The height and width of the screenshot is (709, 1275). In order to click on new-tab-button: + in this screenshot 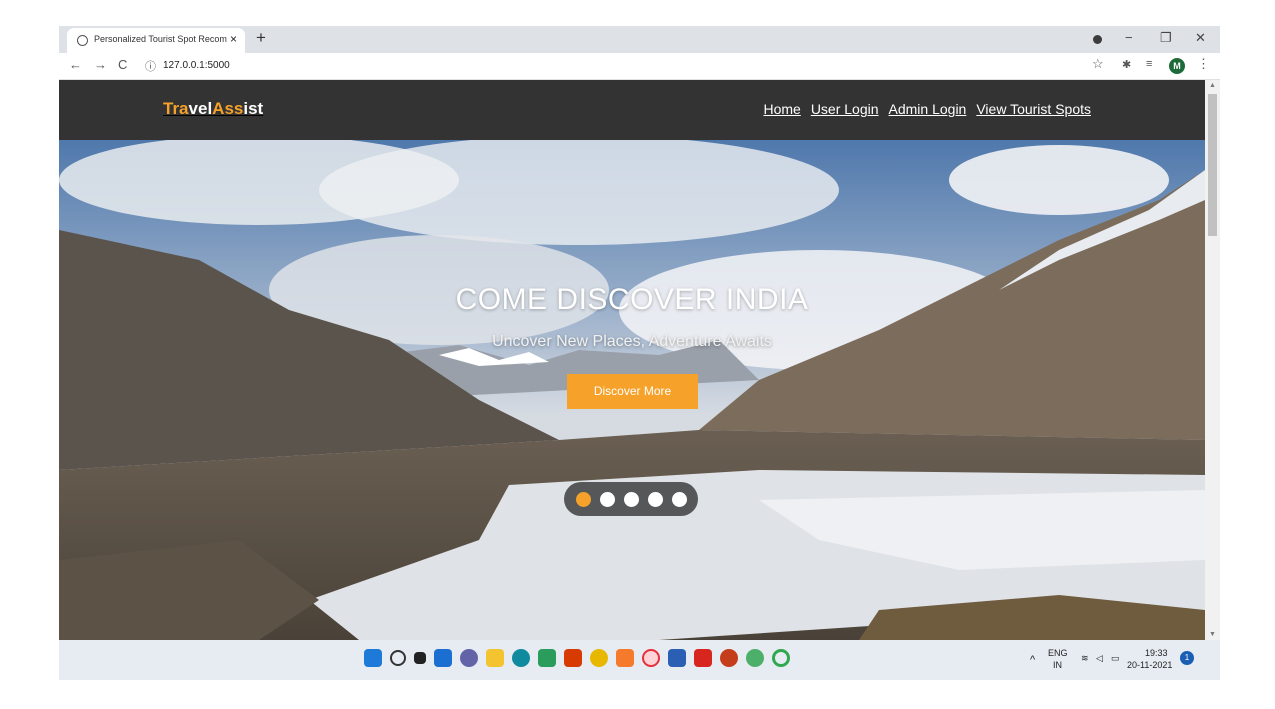, I will do `click(261, 38)`.